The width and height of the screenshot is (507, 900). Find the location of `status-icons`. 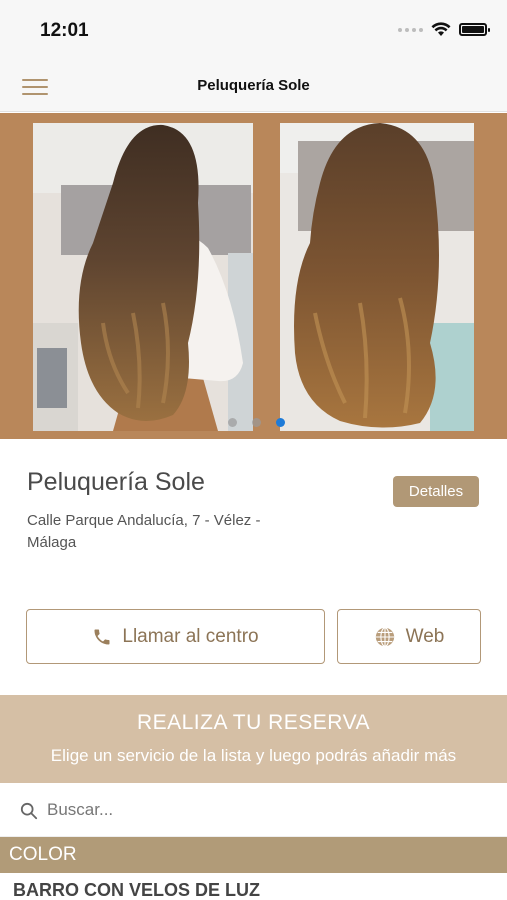

status-icons is located at coordinates (444, 29).